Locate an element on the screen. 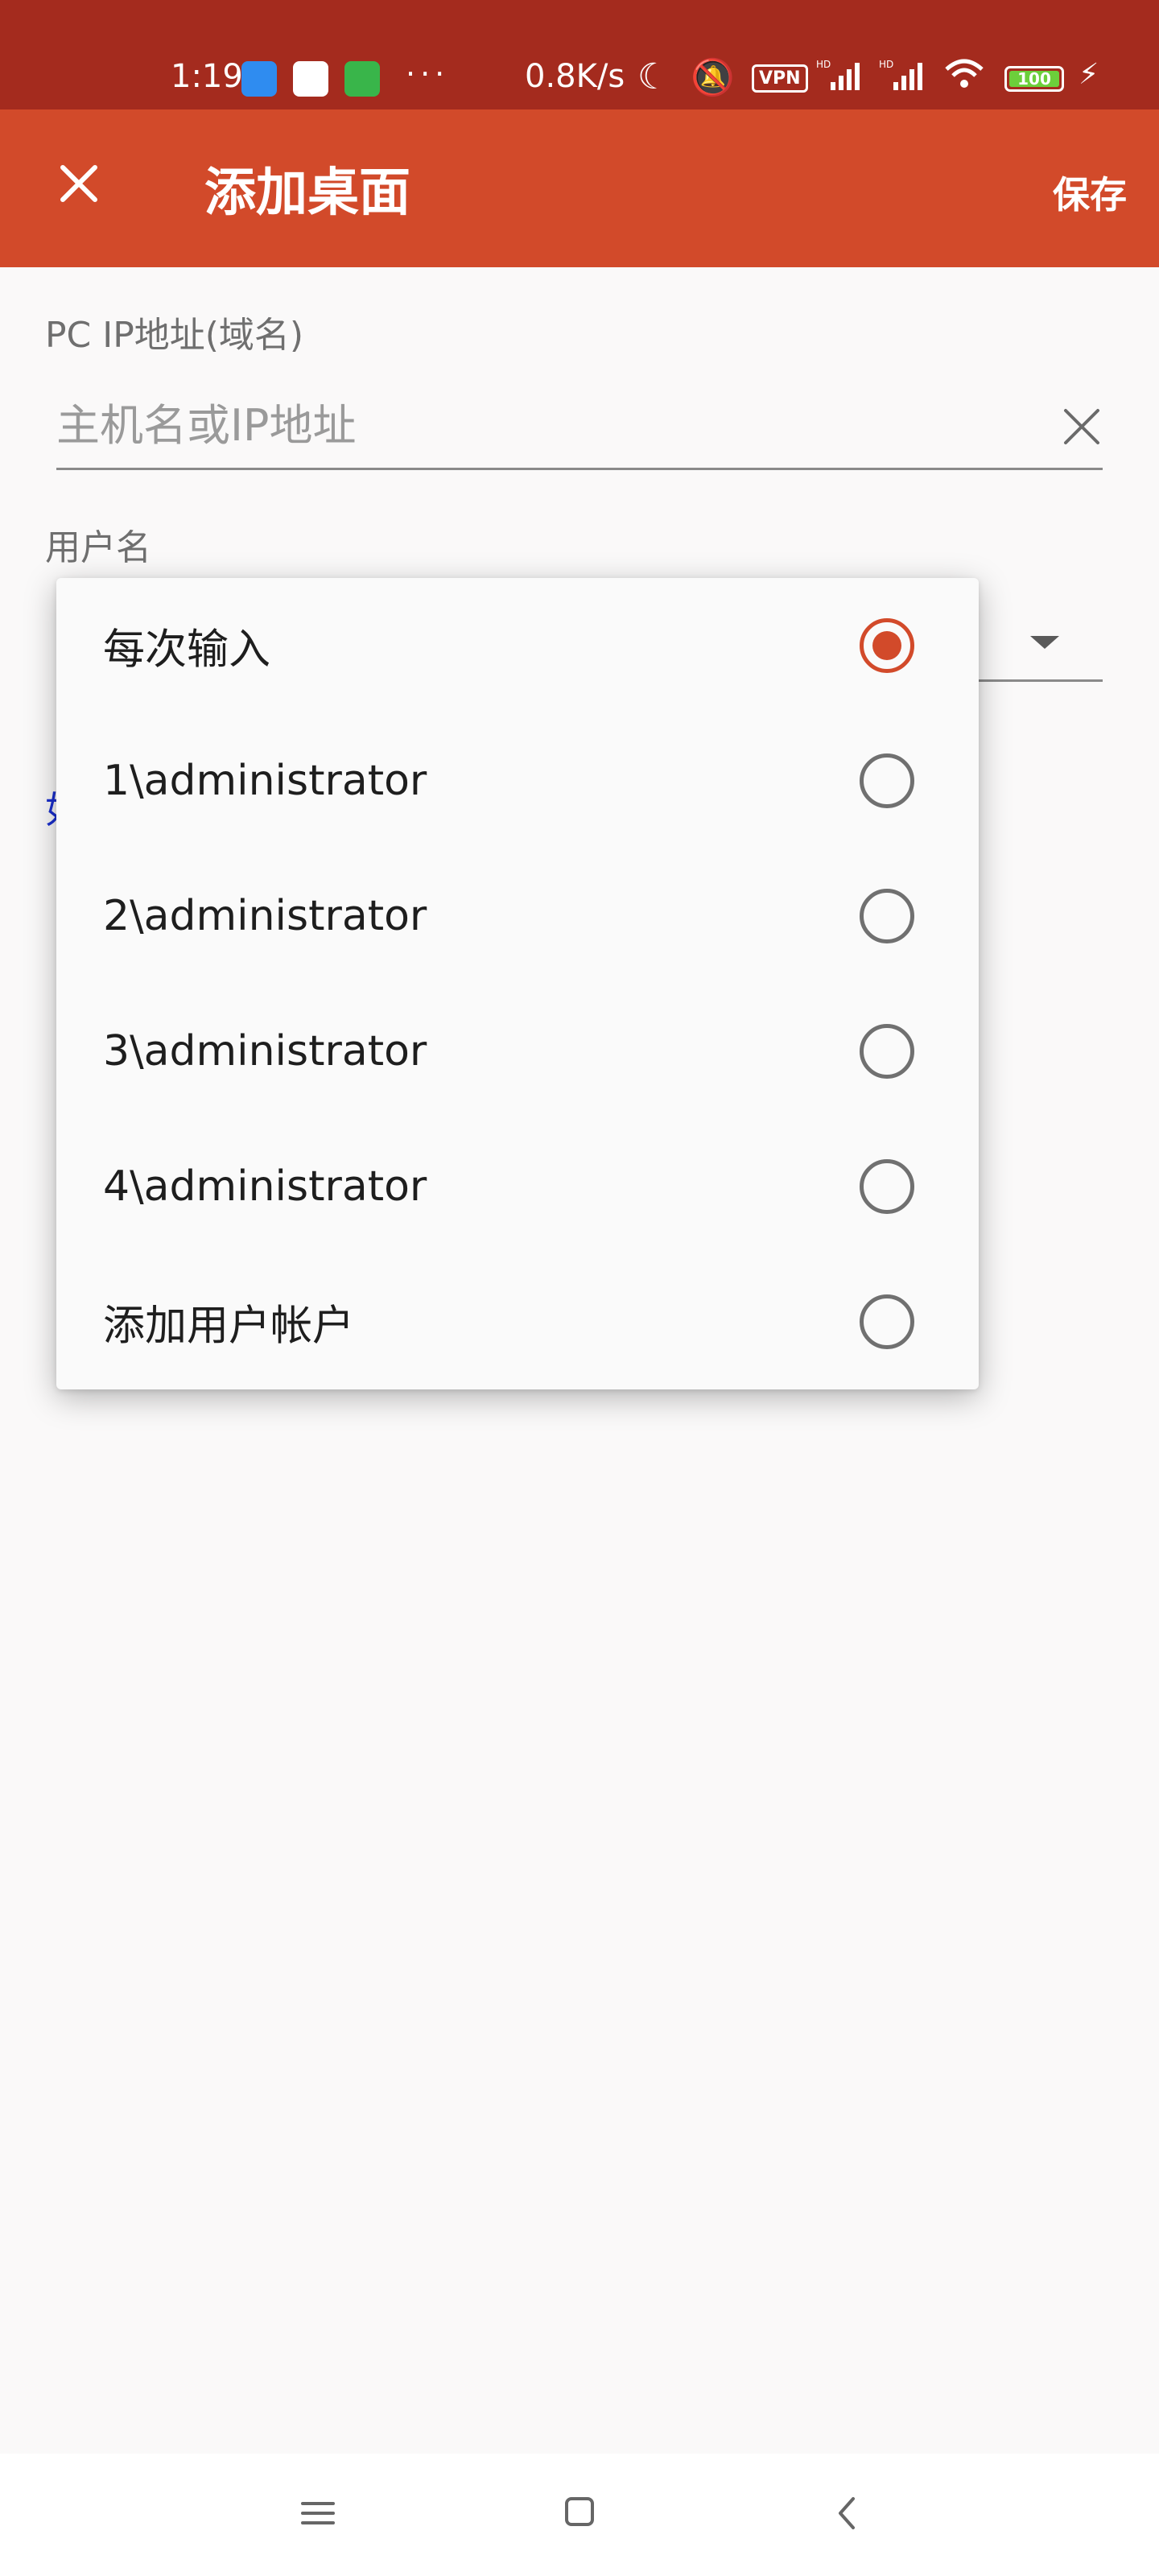 The height and width of the screenshot is (2576, 1159). host-field-label: PC IP地址(域名) is located at coordinates (174, 335).